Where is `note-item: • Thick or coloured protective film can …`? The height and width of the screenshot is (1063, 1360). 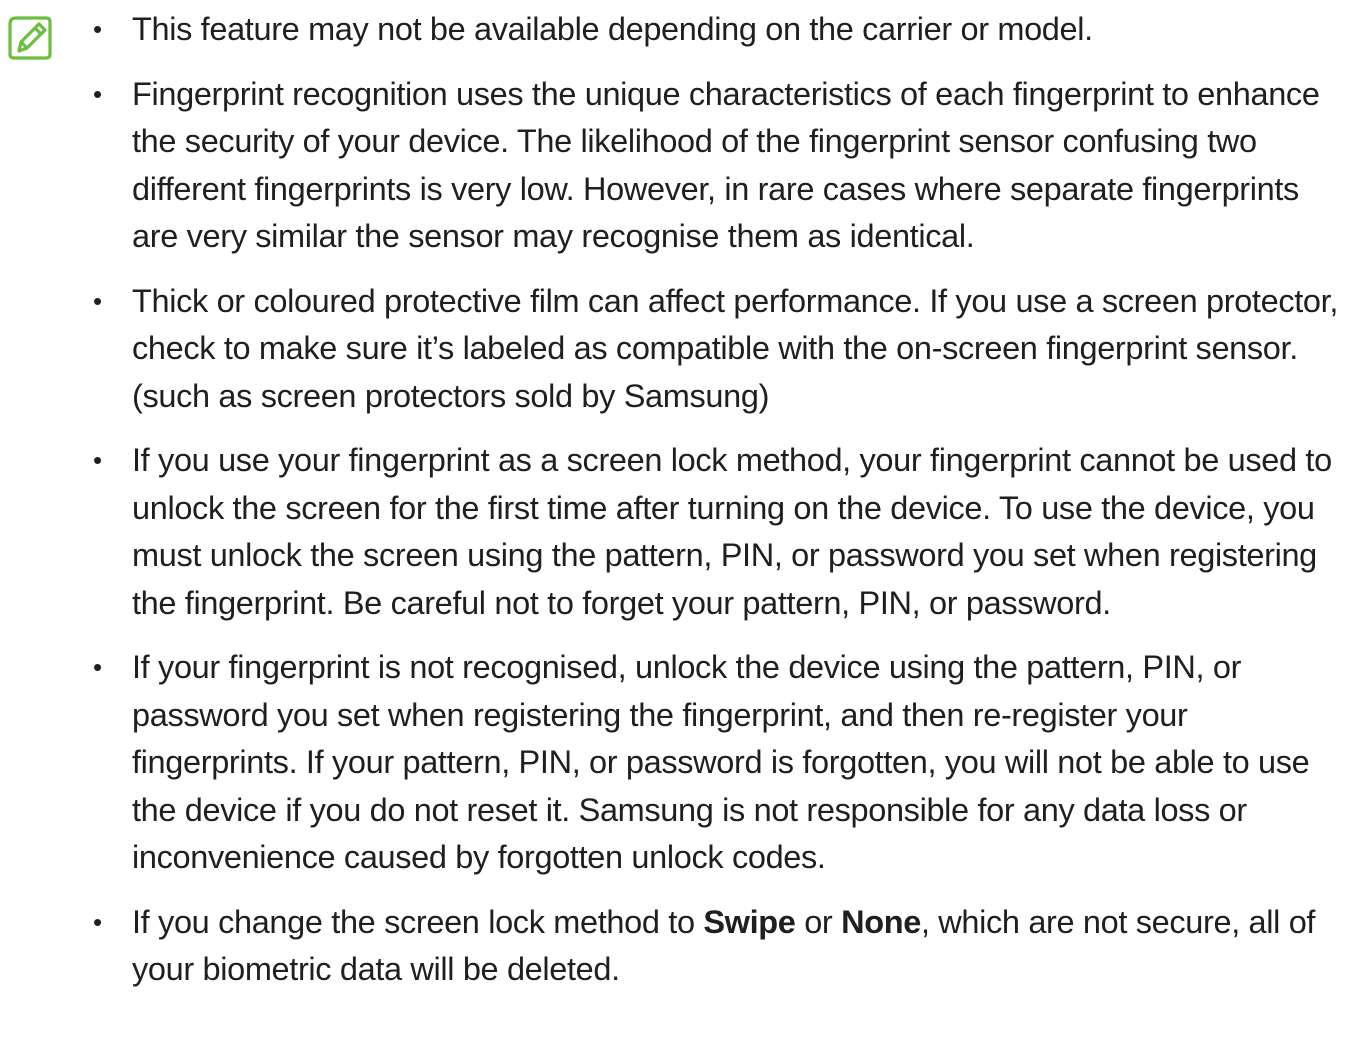
note-item: • Thick or coloured protective film can … is located at coordinates (716, 349).